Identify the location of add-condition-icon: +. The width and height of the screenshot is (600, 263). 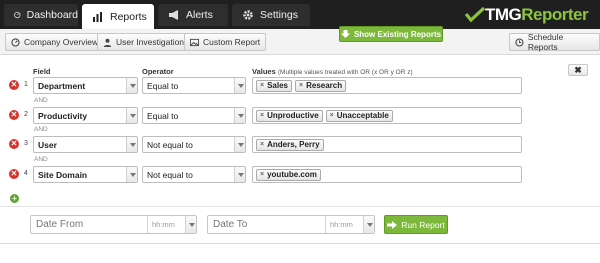
(14, 198).